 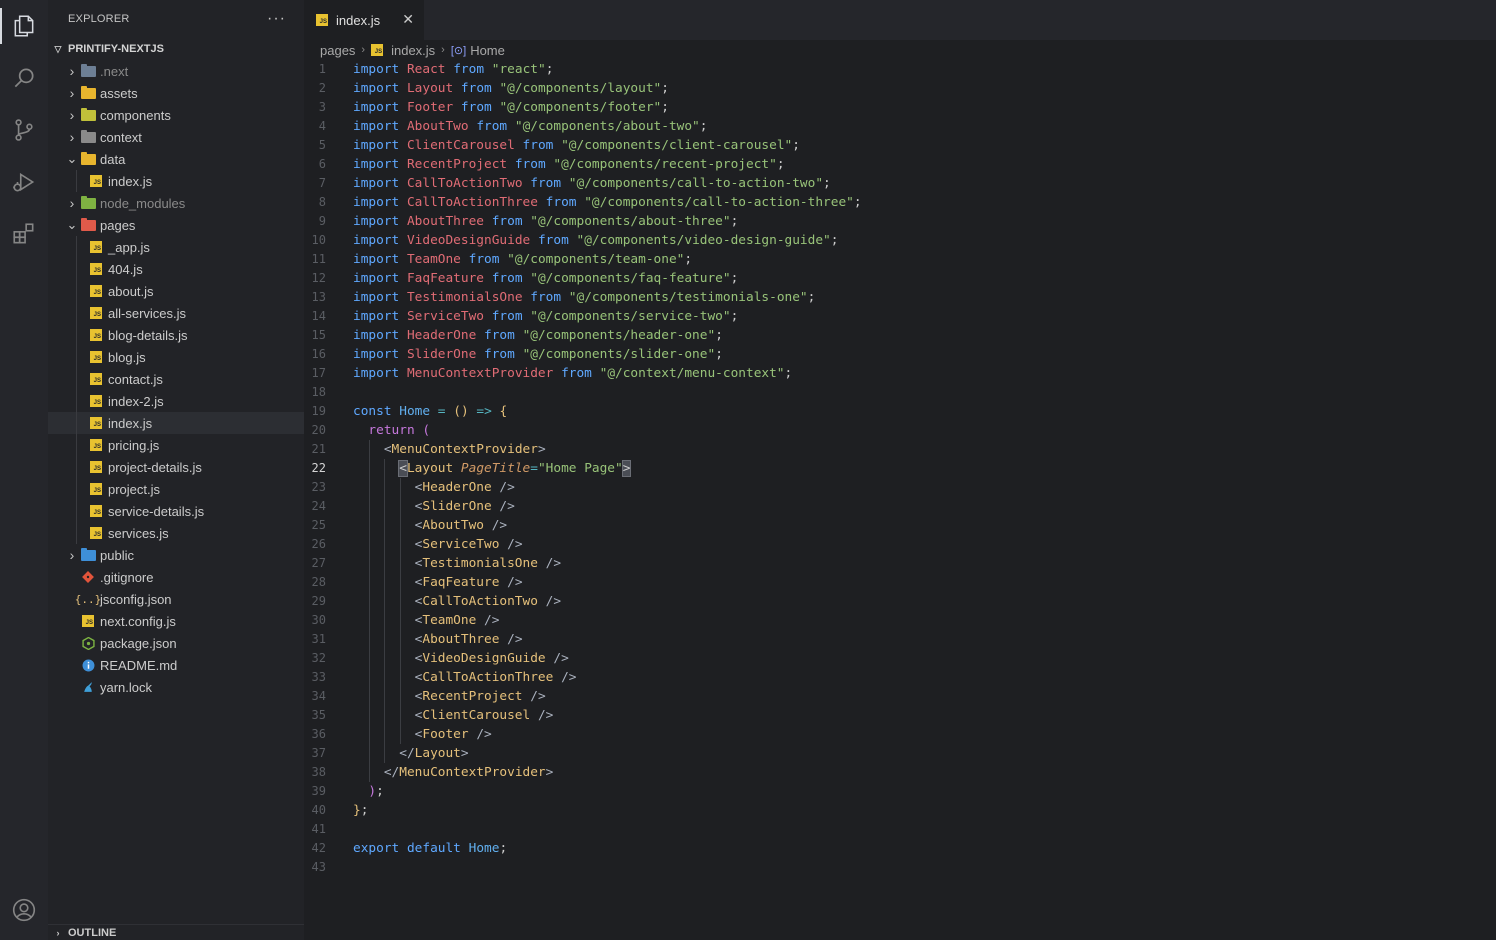 What do you see at coordinates (24, 78) in the screenshot?
I see `search-icon` at bounding box center [24, 78].